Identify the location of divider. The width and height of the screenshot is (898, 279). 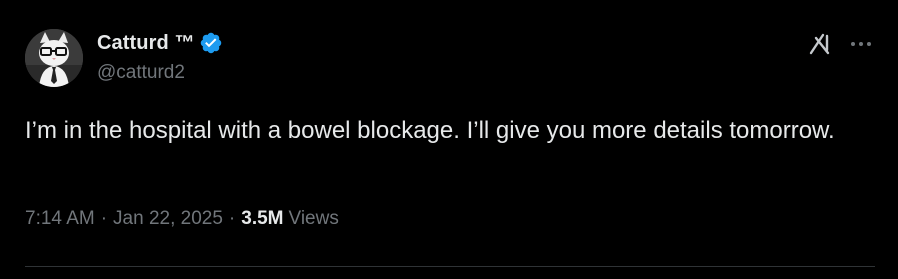
(450, 266).